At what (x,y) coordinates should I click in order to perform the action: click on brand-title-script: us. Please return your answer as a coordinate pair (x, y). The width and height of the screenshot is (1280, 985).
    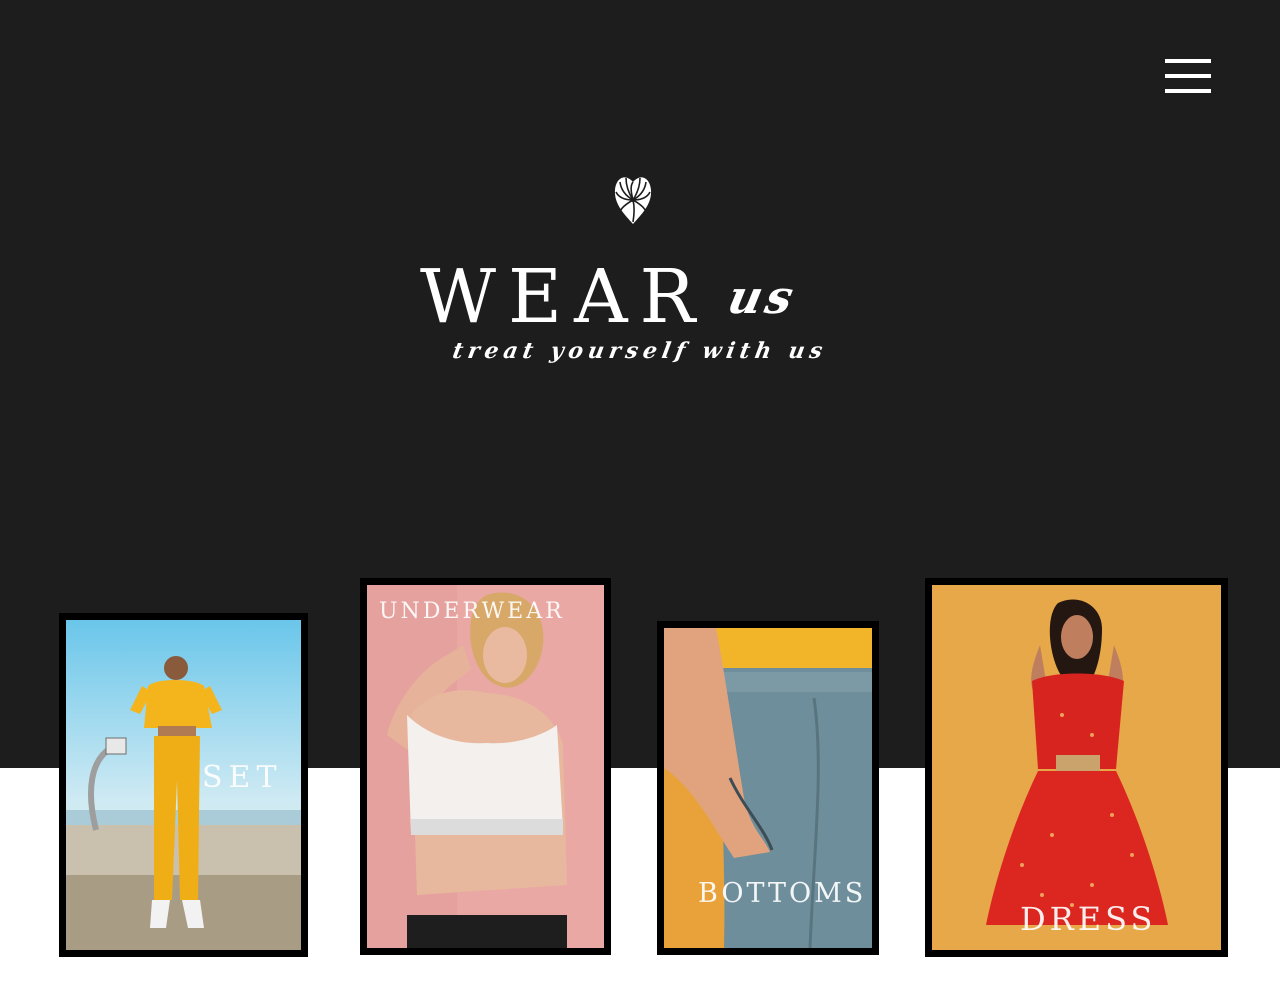
    Looking at the image, I should click on (763, 297).